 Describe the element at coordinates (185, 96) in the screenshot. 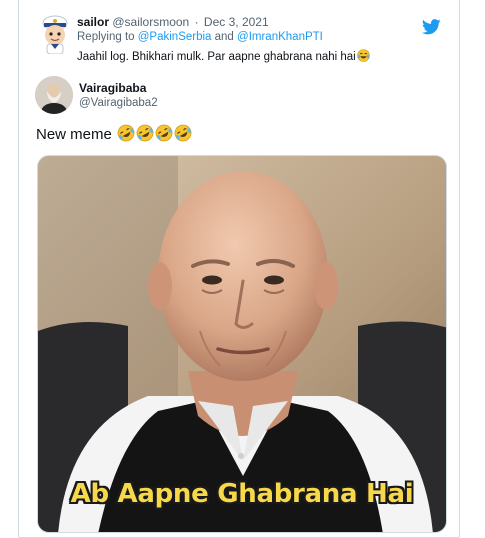

I see `embedded-author: Vairagibaba @Vairagibaba2` at that location.